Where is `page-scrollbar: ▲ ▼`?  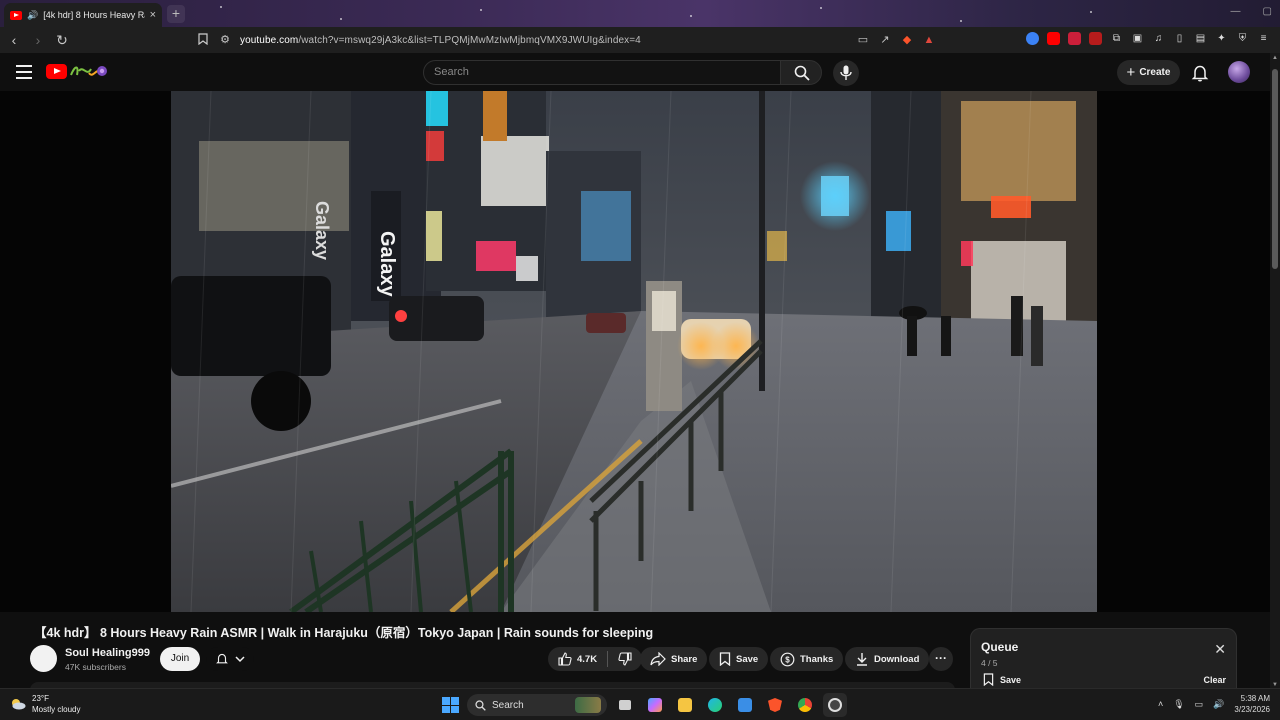
page-scrollbar: ▲ ▼ is located at coordinates (1275, 370).